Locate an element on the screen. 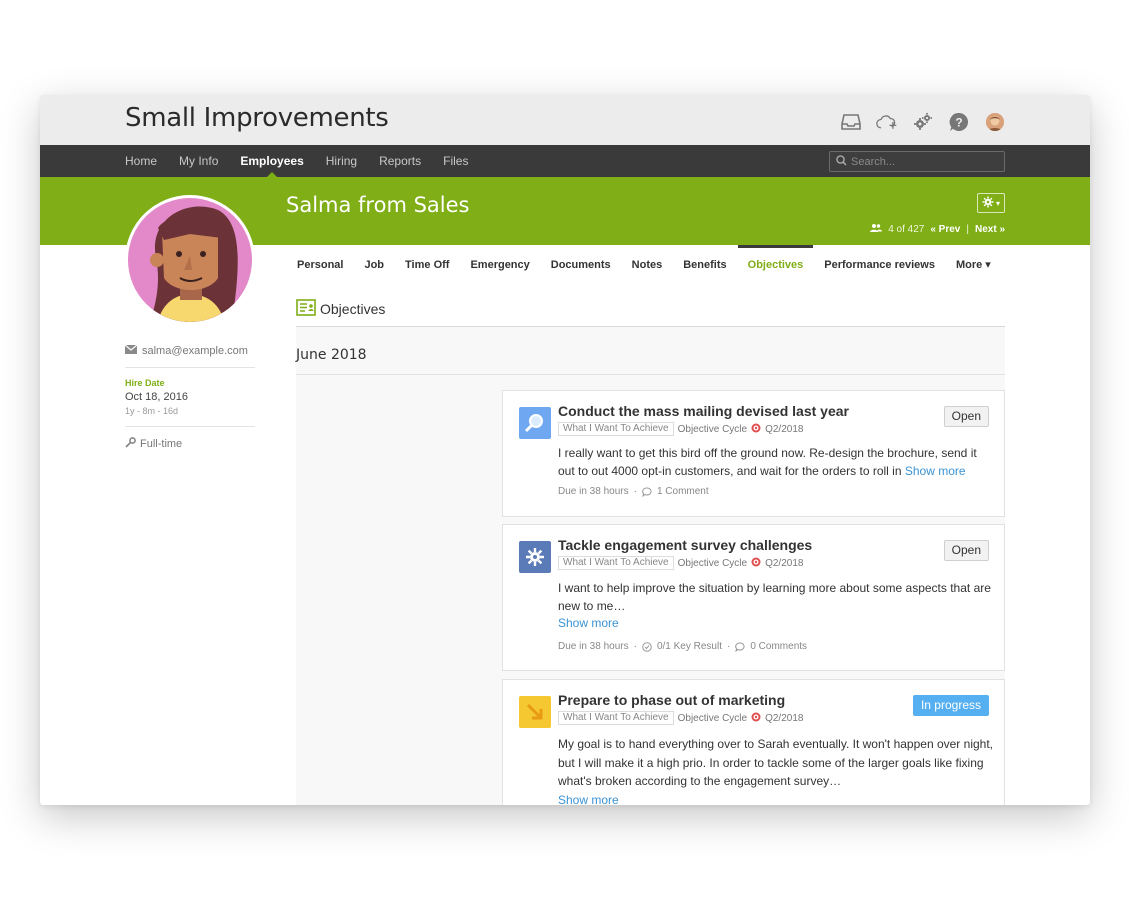  tab-objectives: Objectives is located at coordinates (775, 265).